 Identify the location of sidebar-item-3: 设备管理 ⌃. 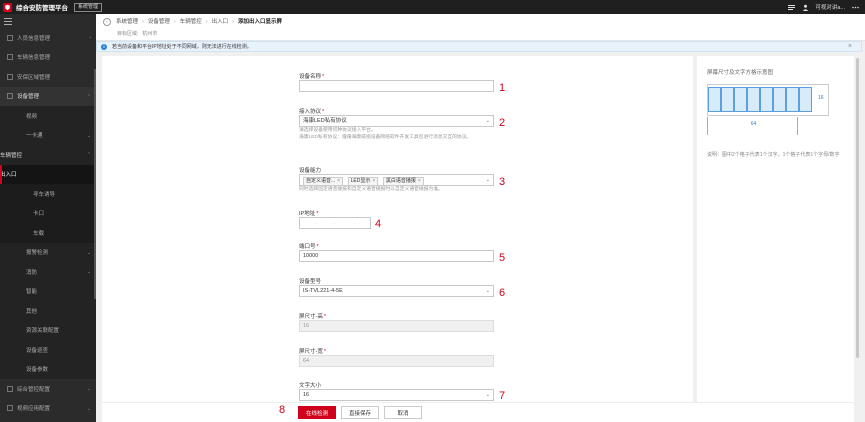
(48, 96).